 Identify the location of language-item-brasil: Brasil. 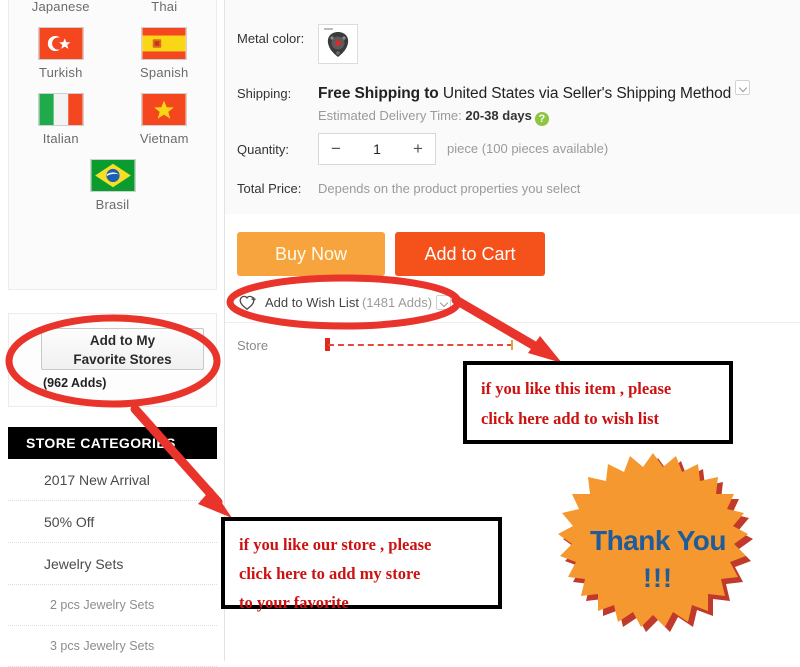
(112, 183).